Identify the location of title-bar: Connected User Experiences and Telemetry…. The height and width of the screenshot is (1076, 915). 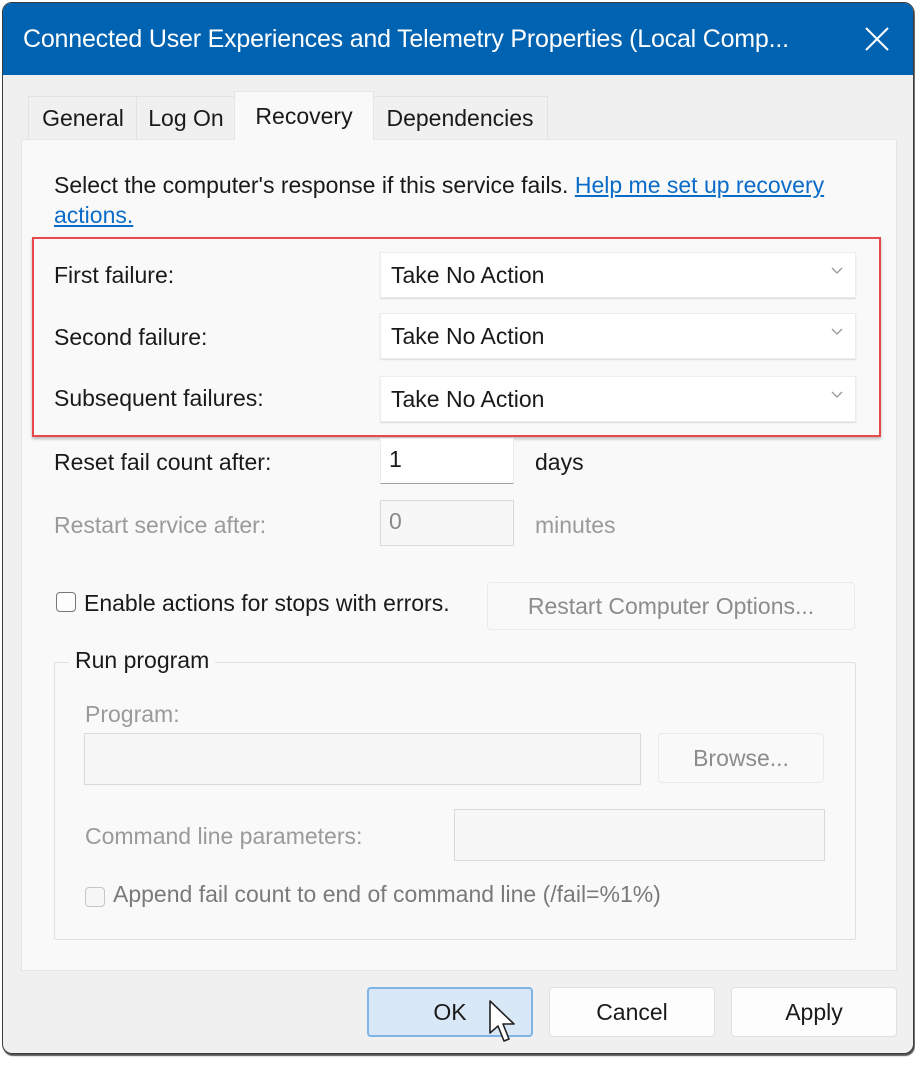
(458, 39).